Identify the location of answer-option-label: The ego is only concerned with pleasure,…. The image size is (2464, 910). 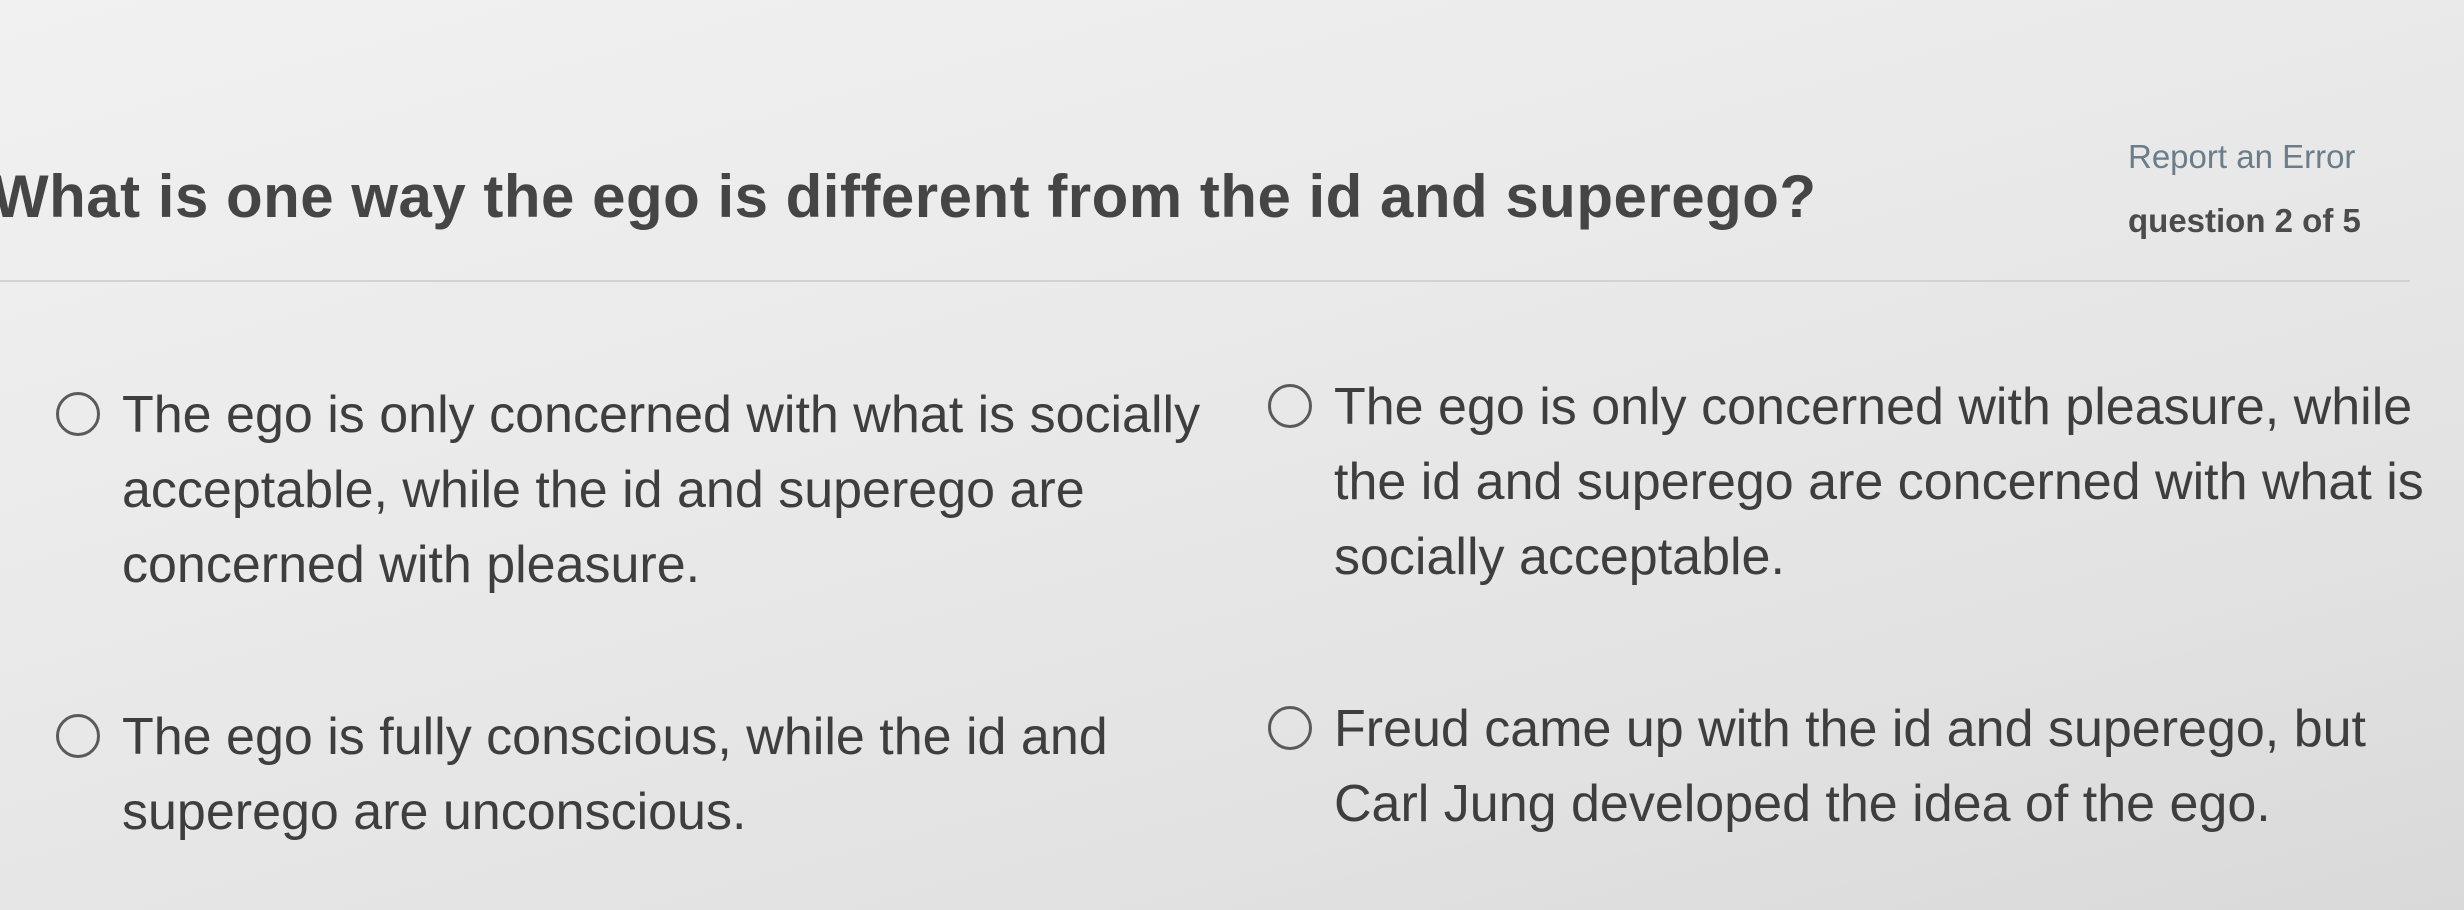
(1879, 482).